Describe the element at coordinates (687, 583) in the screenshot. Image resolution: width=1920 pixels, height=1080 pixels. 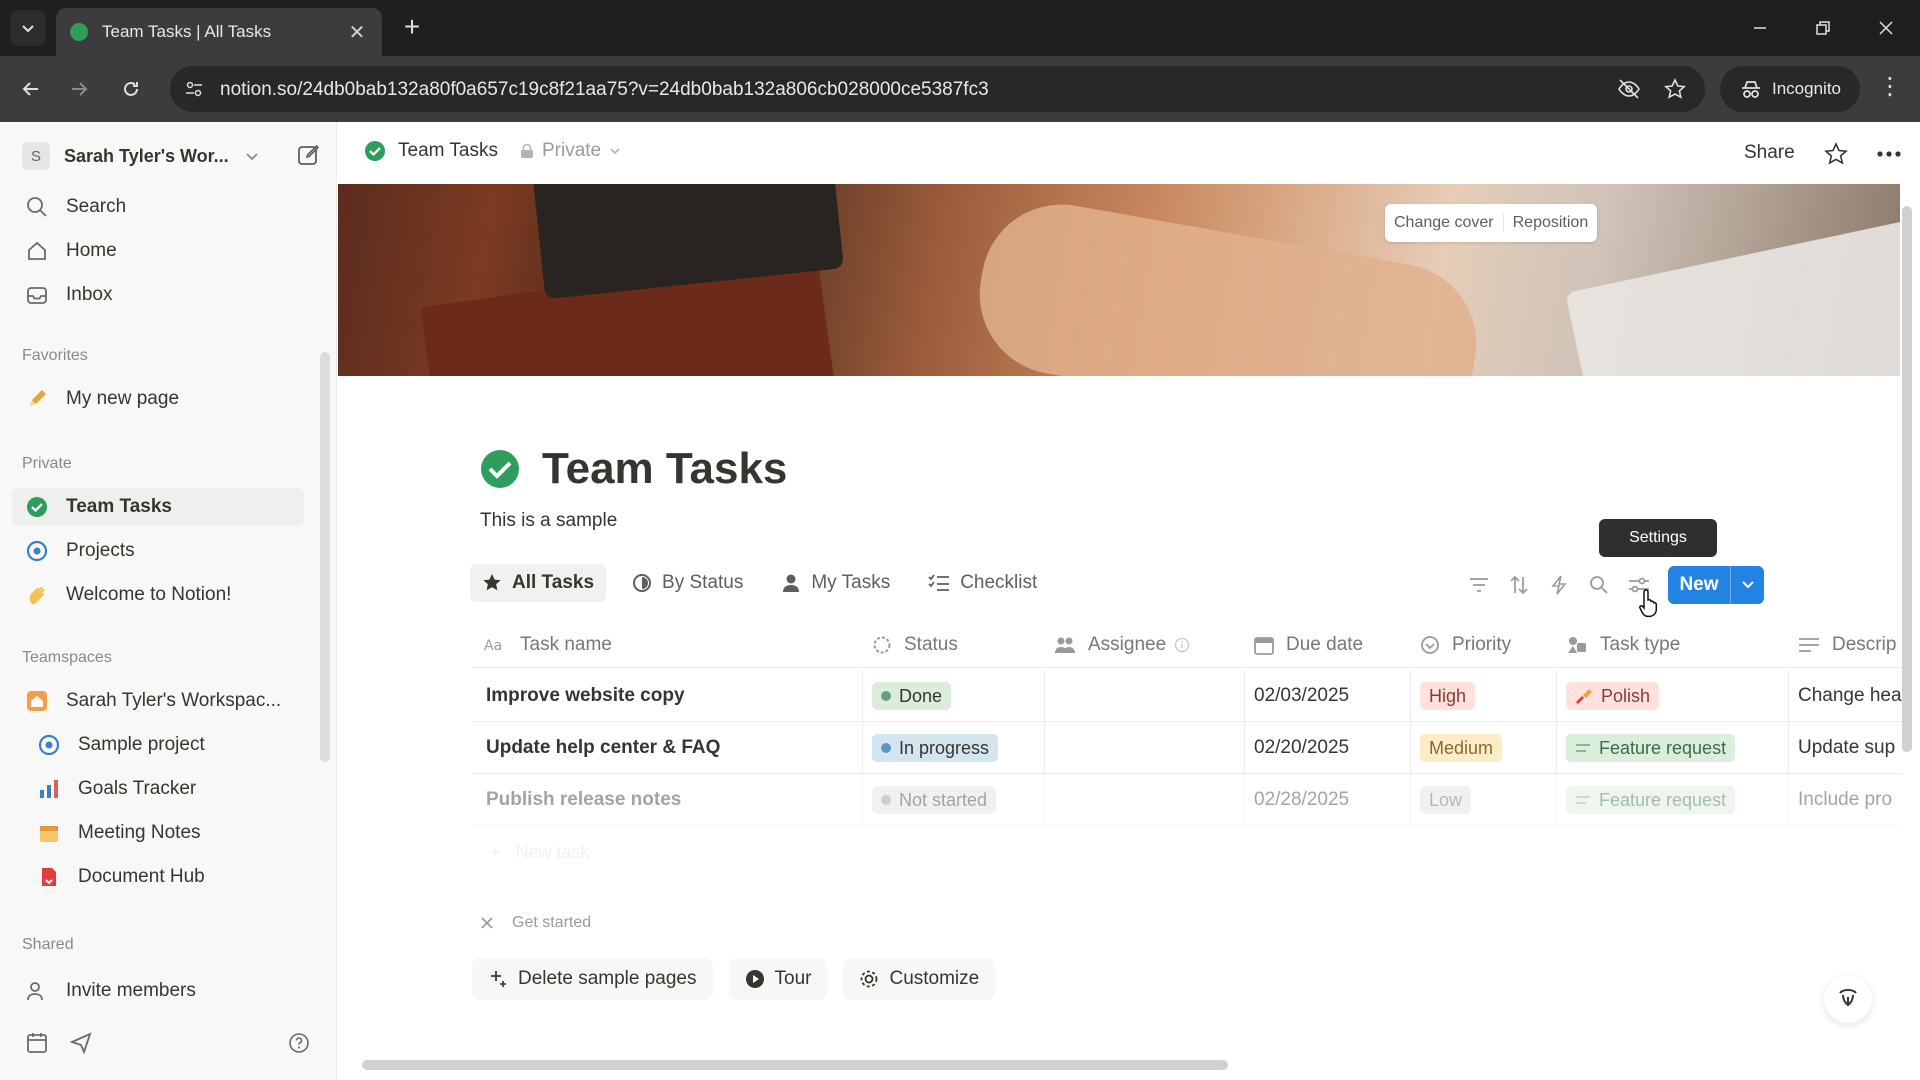
I see `tab-by-status: By Status` at that location.